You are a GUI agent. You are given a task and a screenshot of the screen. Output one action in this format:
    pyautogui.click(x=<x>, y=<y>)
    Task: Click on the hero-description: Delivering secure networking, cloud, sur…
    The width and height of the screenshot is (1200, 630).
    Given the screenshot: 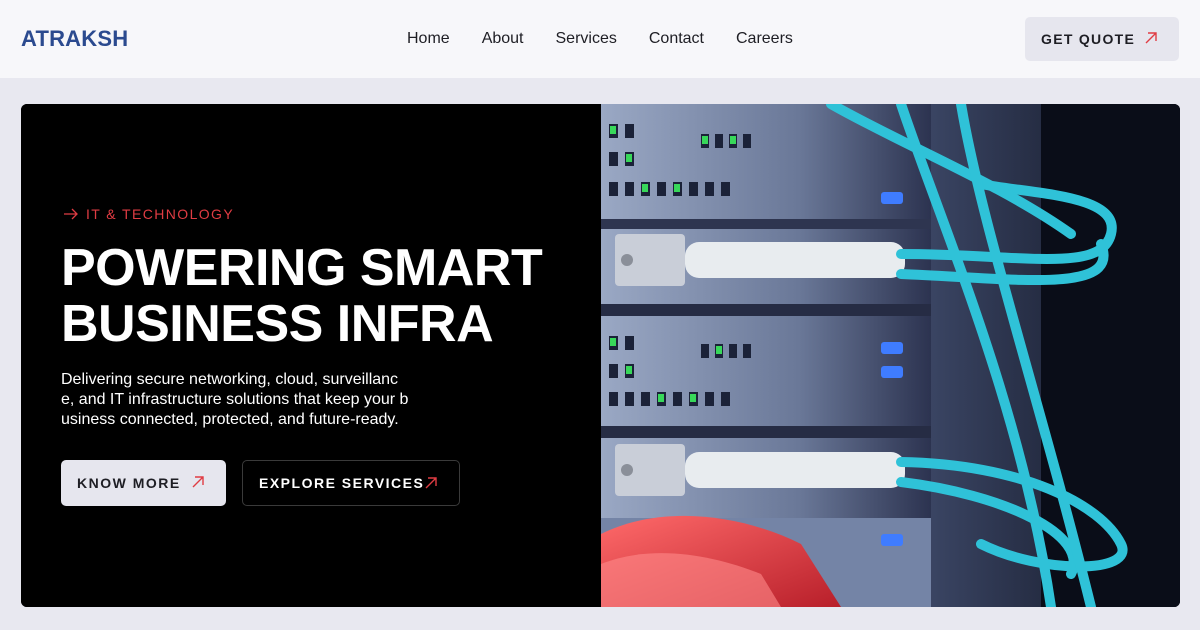 What is the action you would take?
    pyautogui.click(x=235, y=399)
    